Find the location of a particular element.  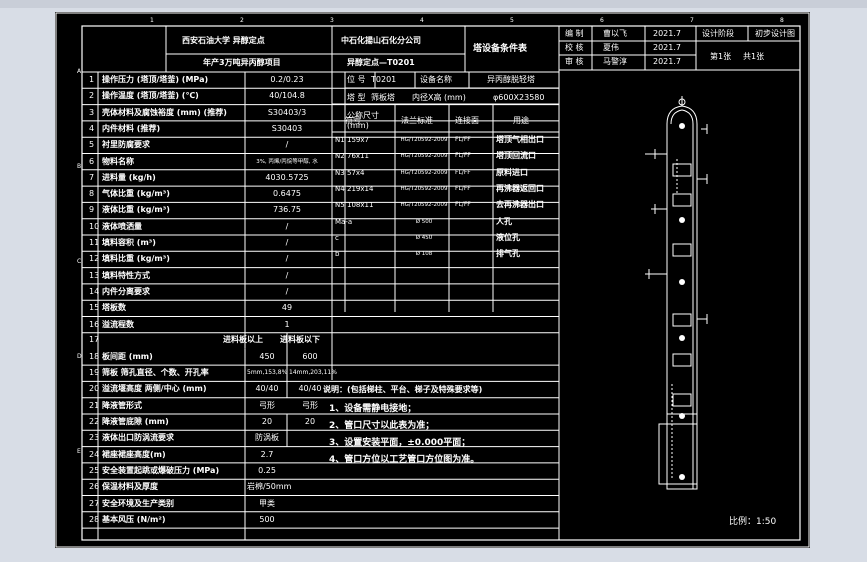

param-row-value: 0.2/0.23 is located at coordinates (287, 79).